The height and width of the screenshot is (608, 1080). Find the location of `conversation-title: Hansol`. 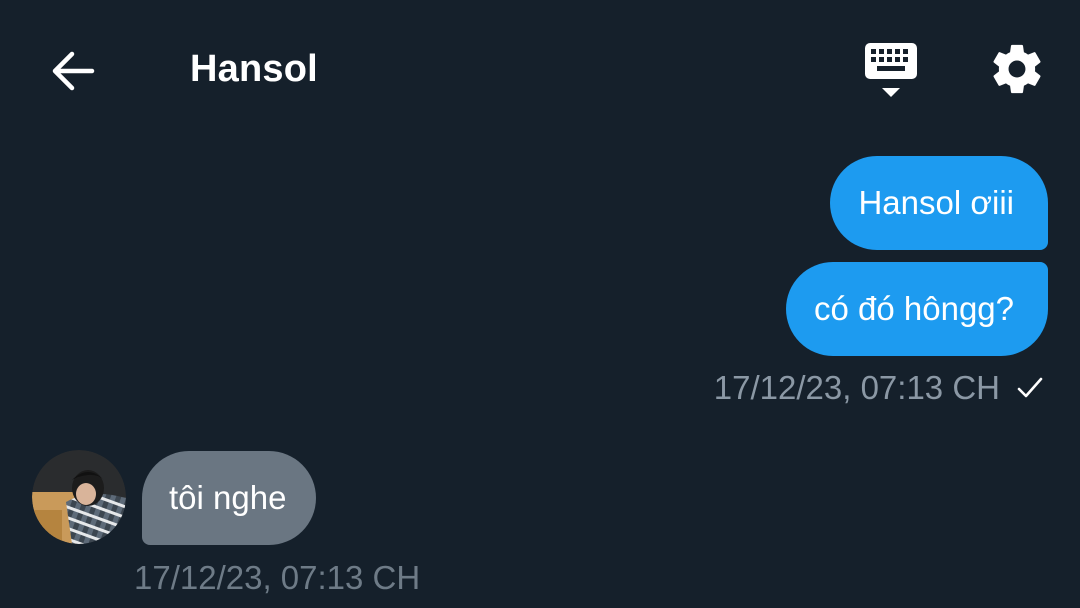

conversation-title: Hansol is located at coordinates (254, 69).